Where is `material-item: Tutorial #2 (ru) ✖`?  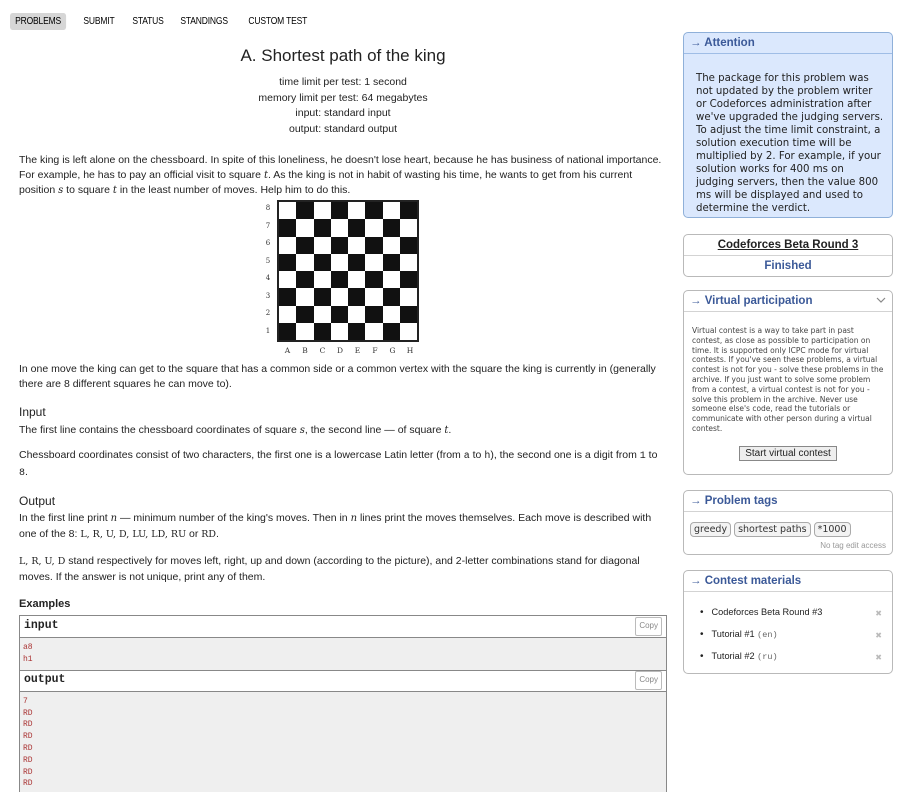 material-item: Tutorial #2 (ru) ✖ is located at coordinates (791, 657).